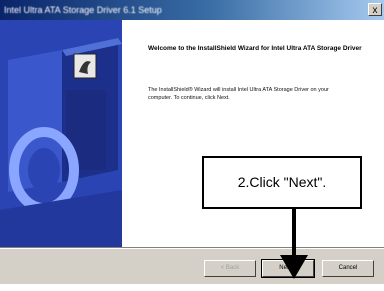  I want to click on window-title: Intel Ultra ATA Storage Driver 6.1 Setup, so click(83, 10).